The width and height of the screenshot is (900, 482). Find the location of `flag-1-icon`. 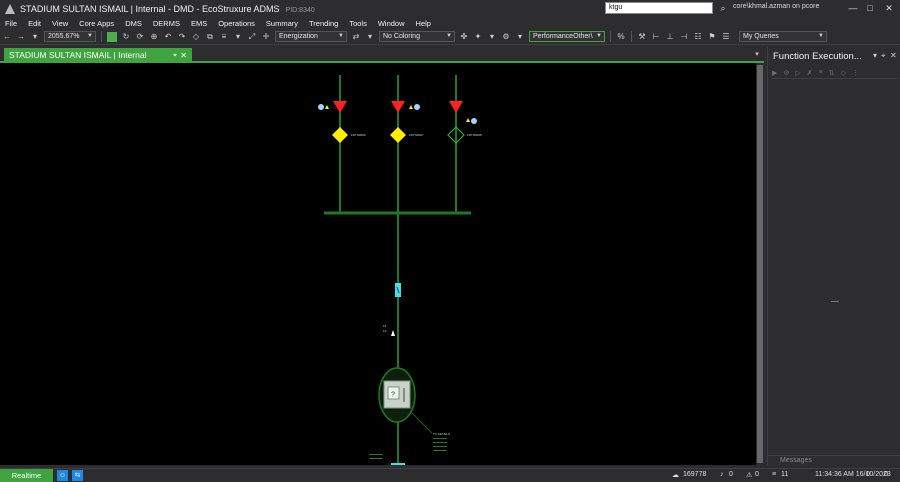

flag-1-icon is located at coordinates (327, 107).